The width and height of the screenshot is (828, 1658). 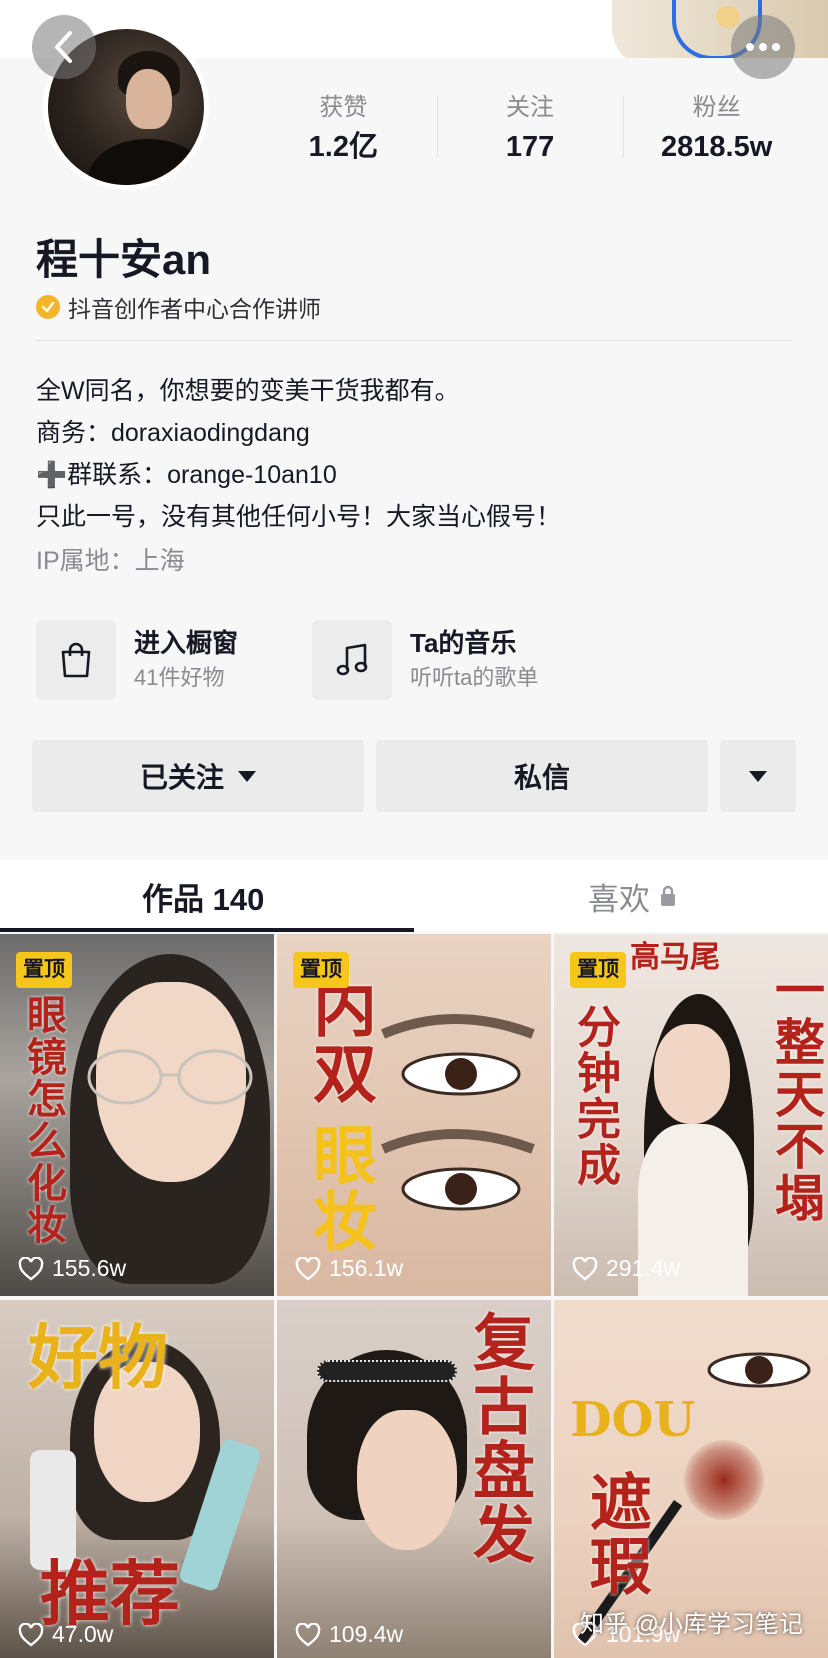 What do you see at coordinates (179, 677) in the screenshot?
I see `shop-window-subtitle: 41件好物` at bounding box center [179, 677].